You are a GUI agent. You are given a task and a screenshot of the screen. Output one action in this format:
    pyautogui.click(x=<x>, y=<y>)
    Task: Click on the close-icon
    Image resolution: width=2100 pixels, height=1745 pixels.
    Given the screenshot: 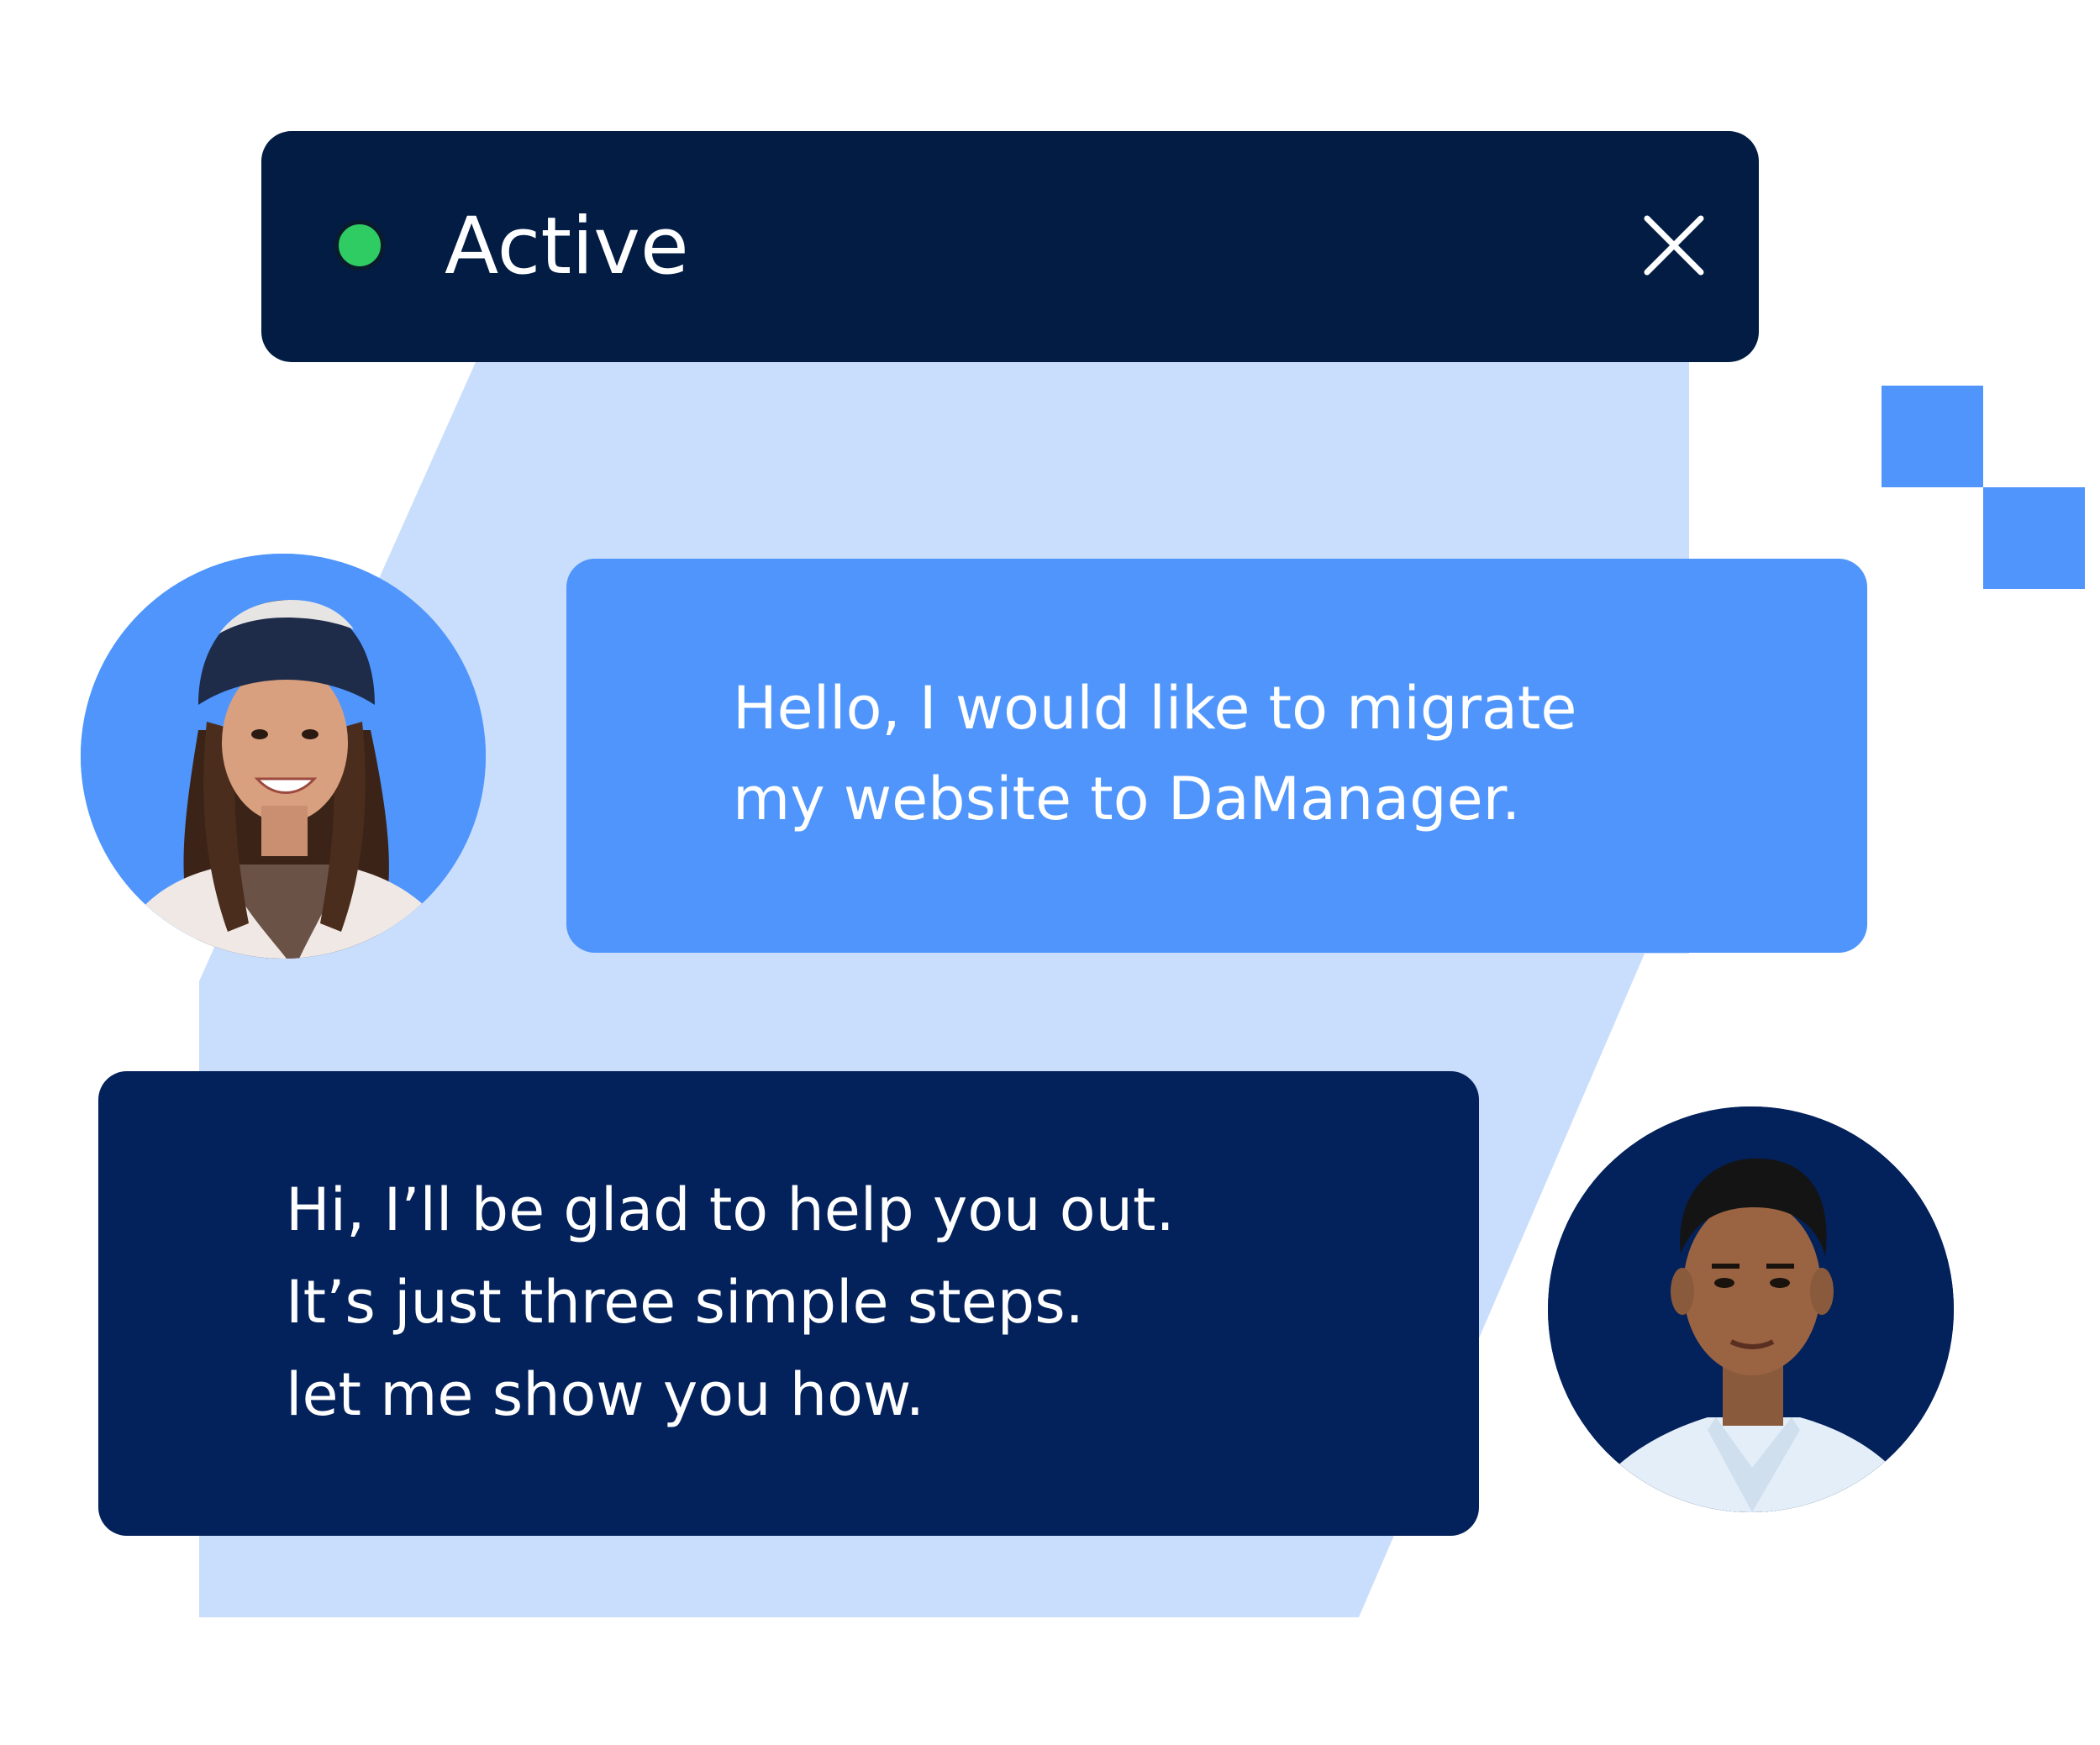 What is the action you would take?
    pyautogui.click(x=1674, y=246)
    